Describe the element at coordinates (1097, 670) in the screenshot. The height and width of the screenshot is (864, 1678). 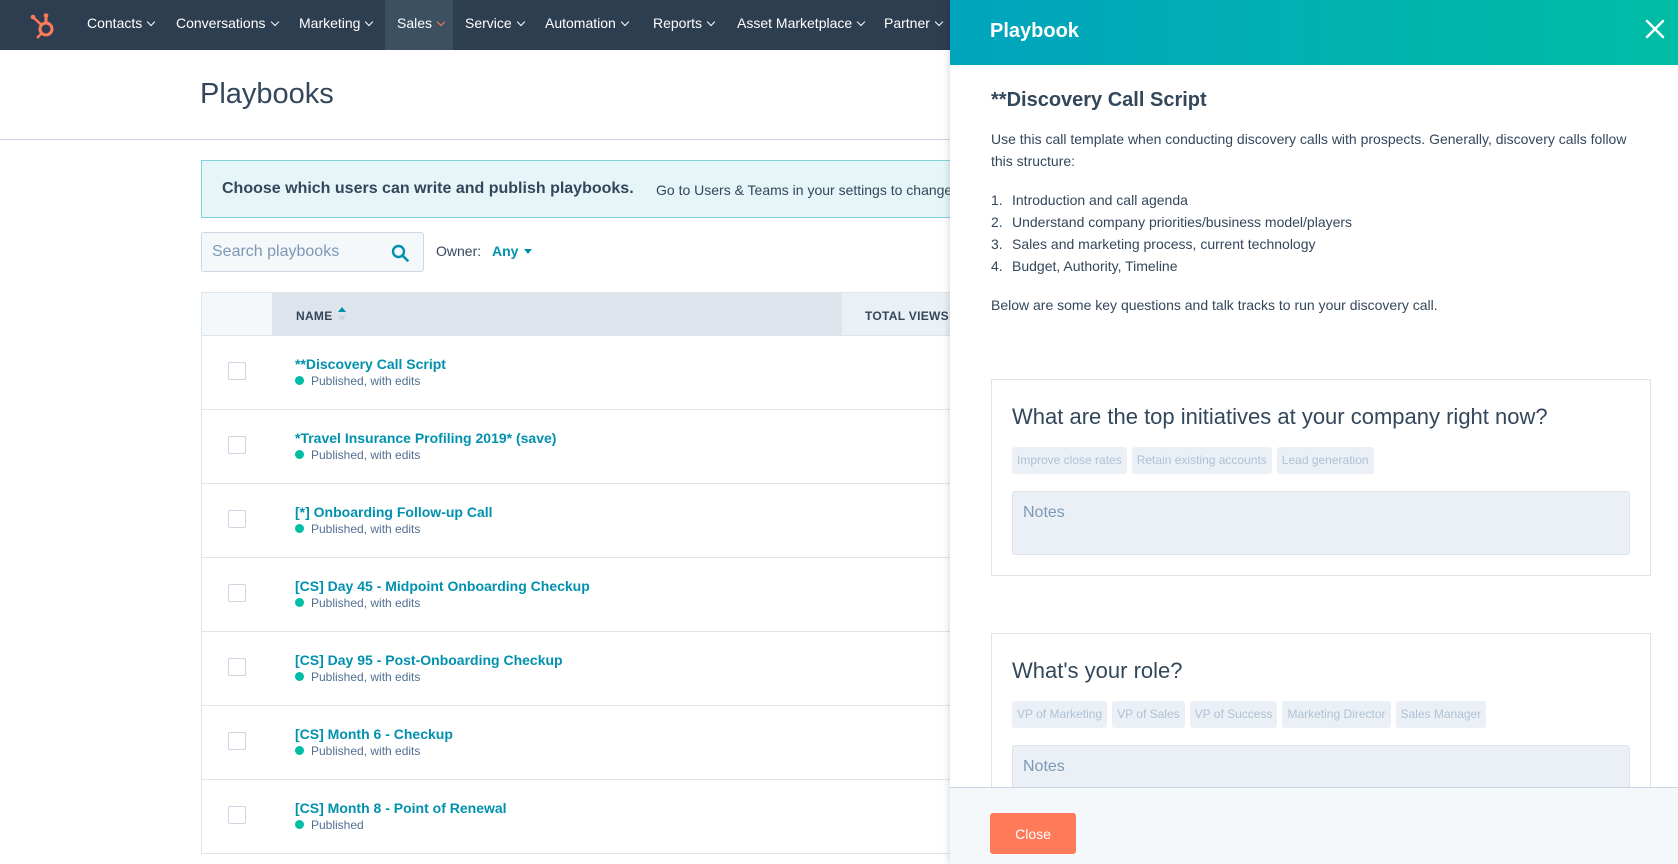
I see `question-title: What's your role?` at that location.